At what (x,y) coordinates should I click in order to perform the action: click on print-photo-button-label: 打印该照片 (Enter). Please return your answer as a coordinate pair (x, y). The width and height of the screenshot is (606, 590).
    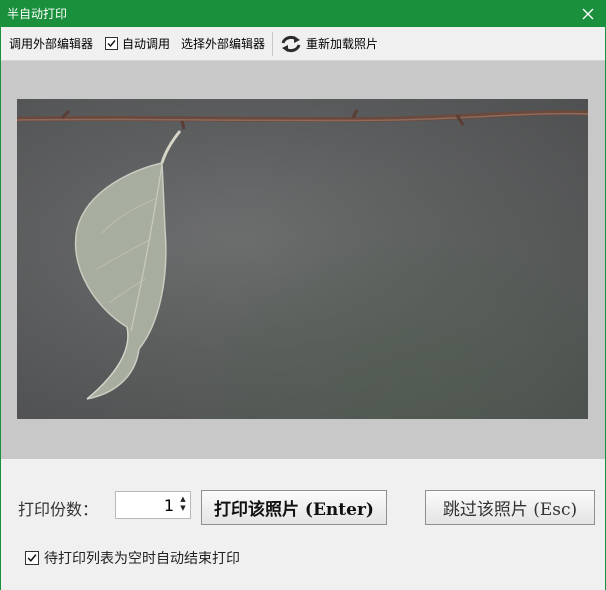
    Looking at the image, I should click on (294, 510).